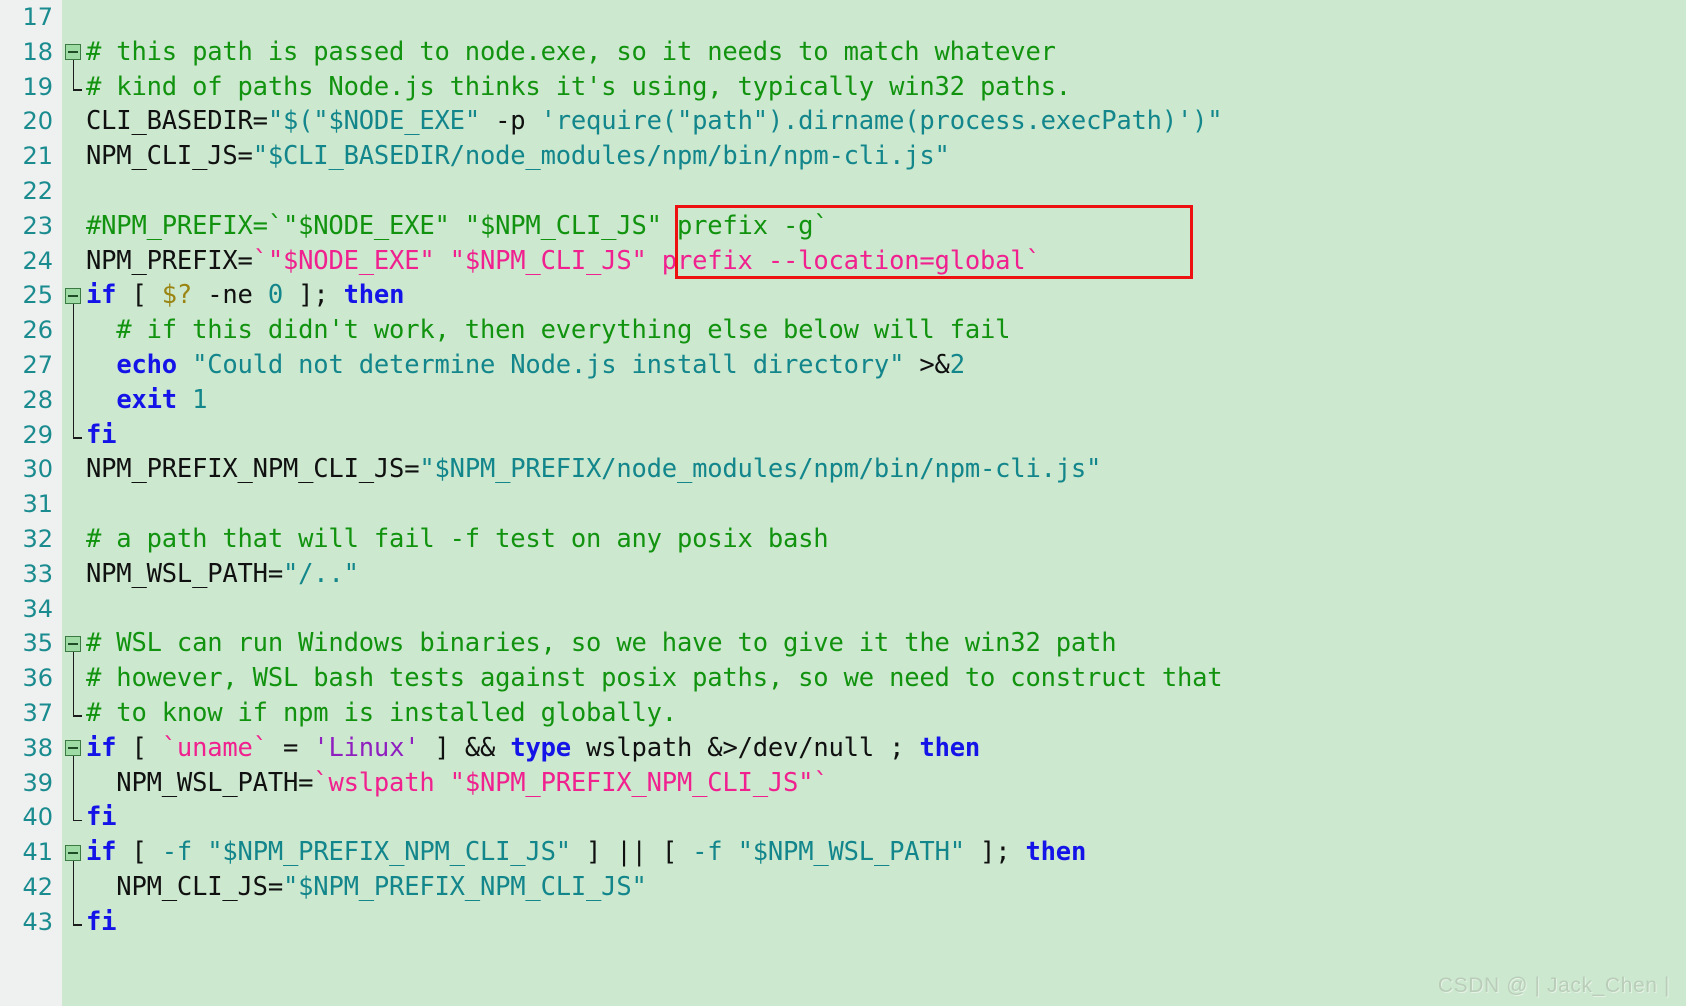  Describe the element at coordinates (290, 121) in the screenshot. I see `code-token: "$(` at that location.